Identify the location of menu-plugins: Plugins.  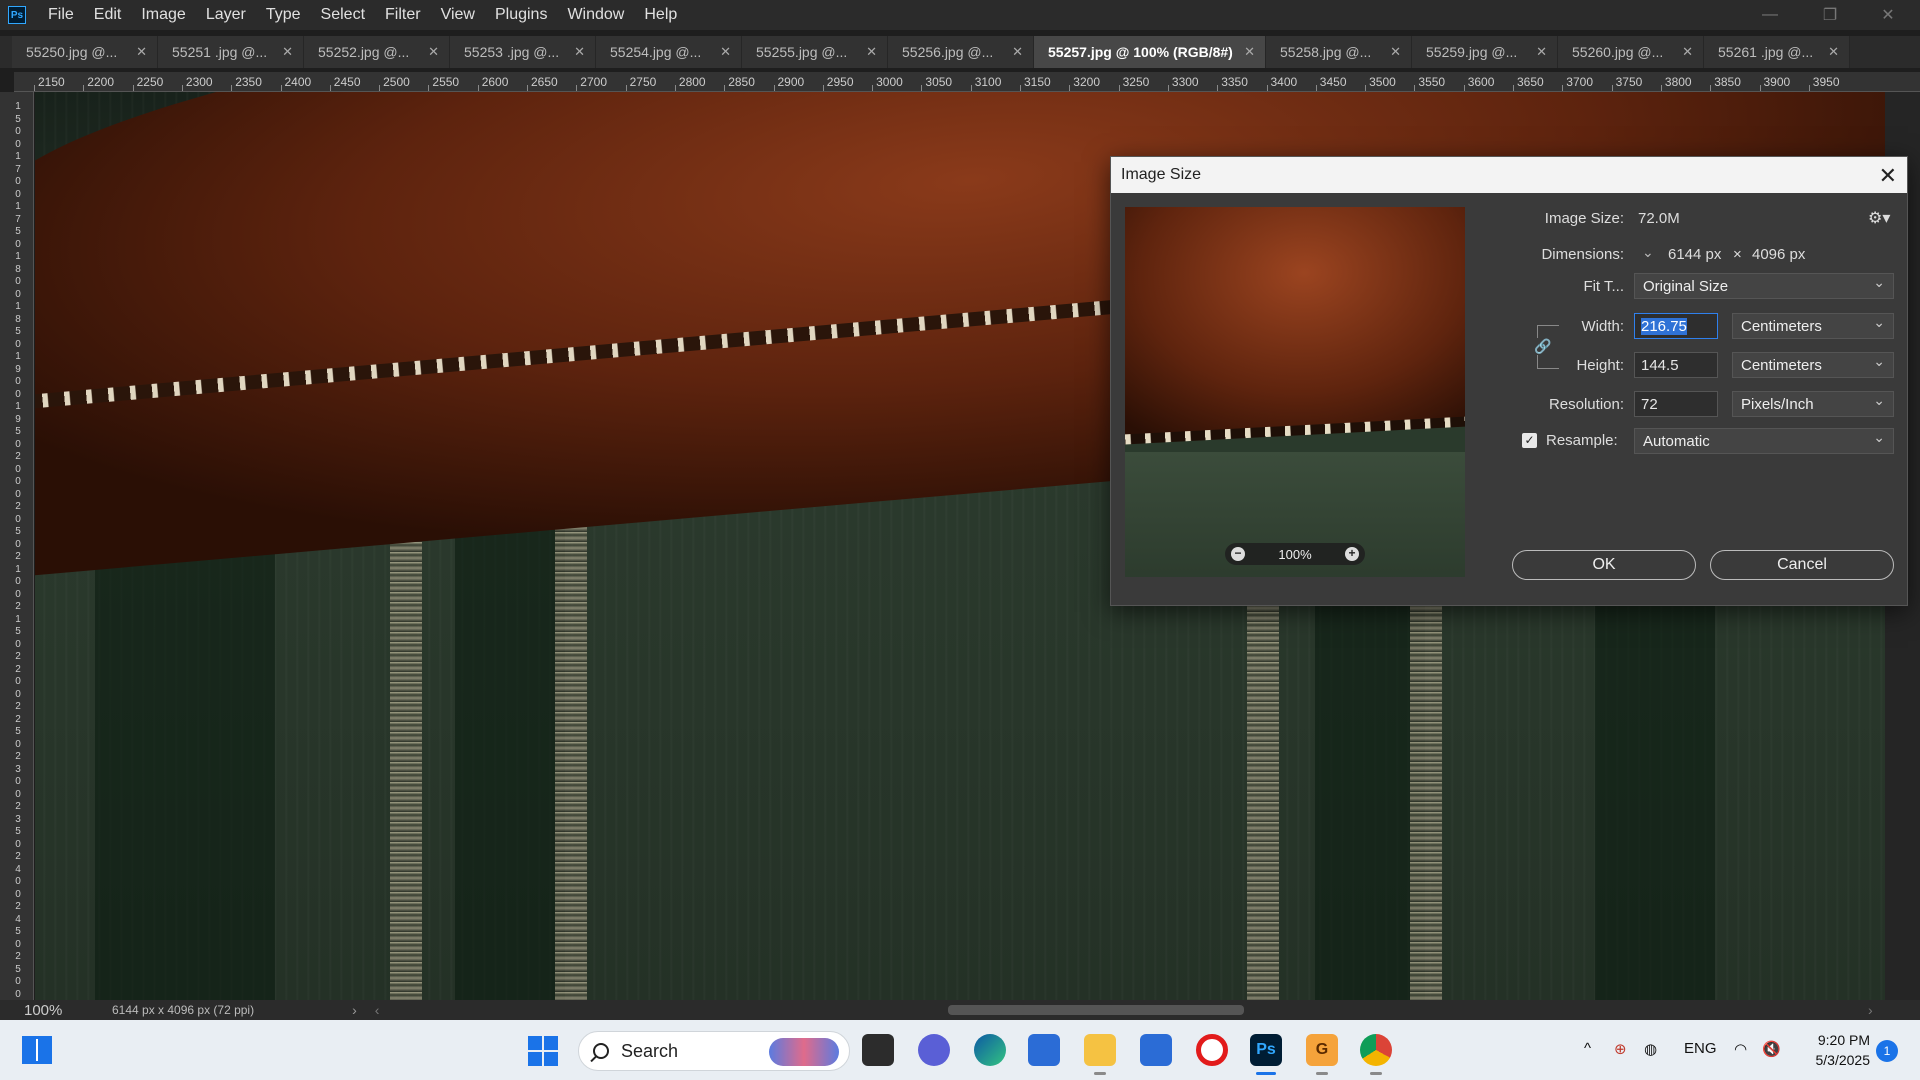
(521, 15).